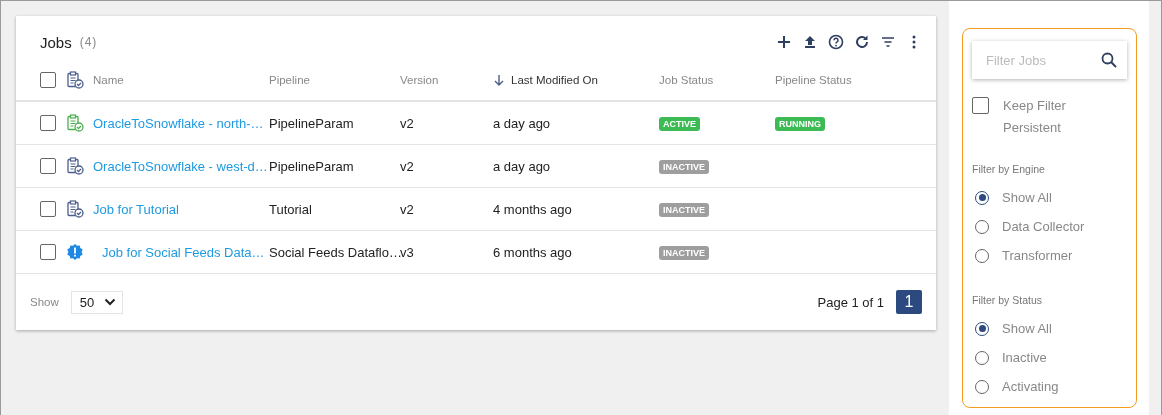 This screenshot has width=1162, height=415. I want to click on alert-icon, so click(75, 252).